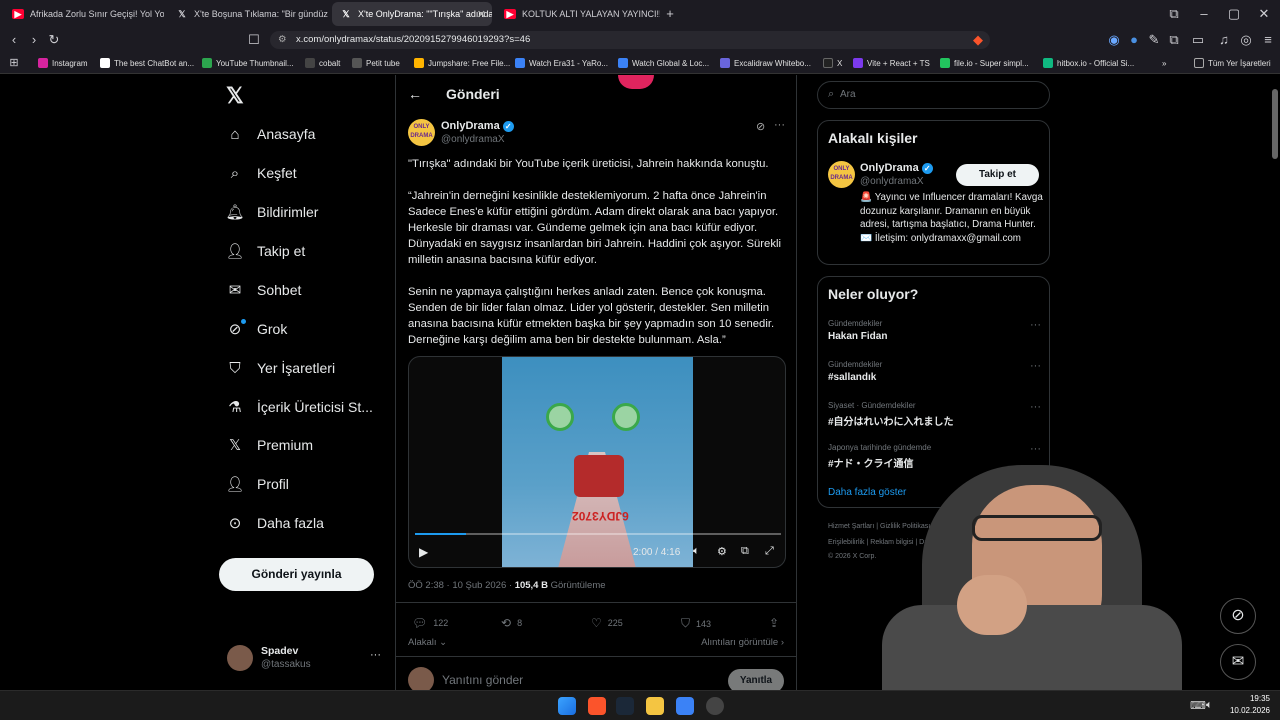  I want to click on brave-shield-icon: ◆, so click(978, 40).